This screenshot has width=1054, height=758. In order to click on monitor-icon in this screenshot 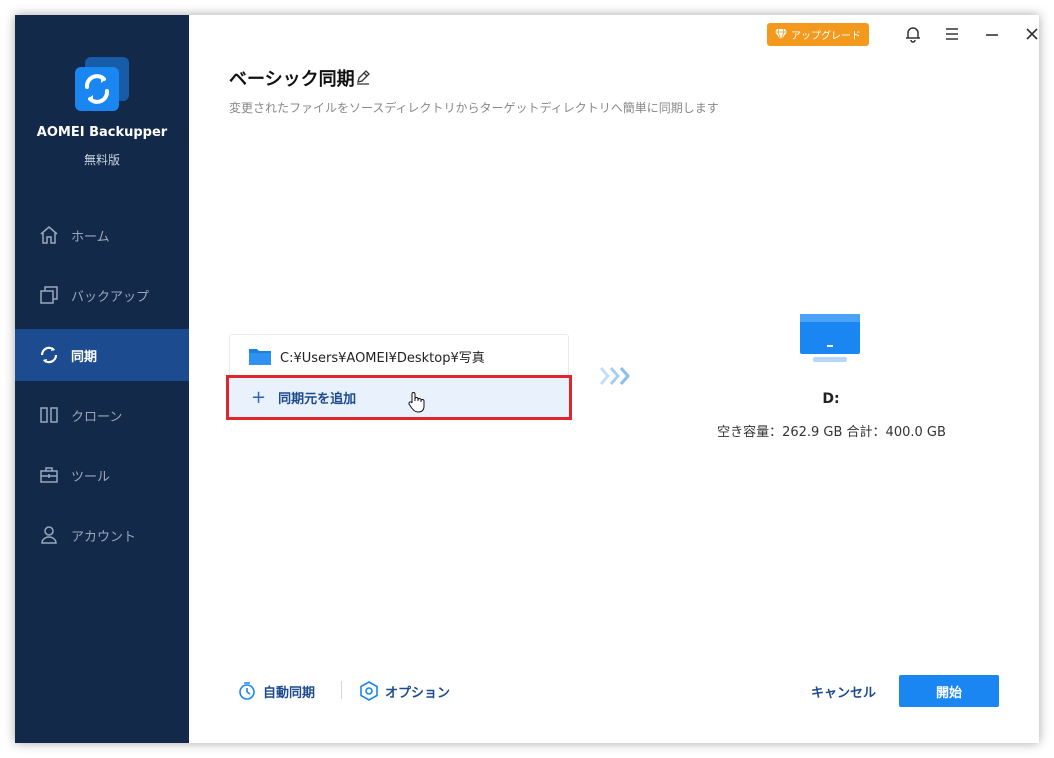, I will do `click(830, 338)`.